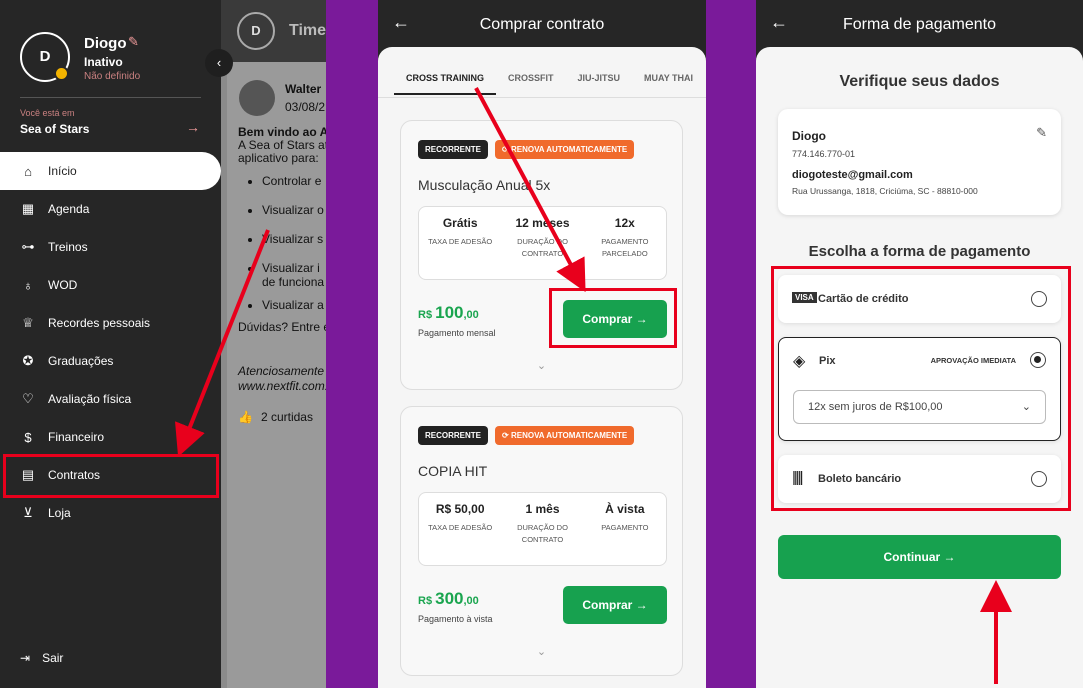 The width and height of the screenshot is (1083, 688). I want to click on duration-col: 1 mês DURAÇÃO DO CONTRATO, so click(542, 529).